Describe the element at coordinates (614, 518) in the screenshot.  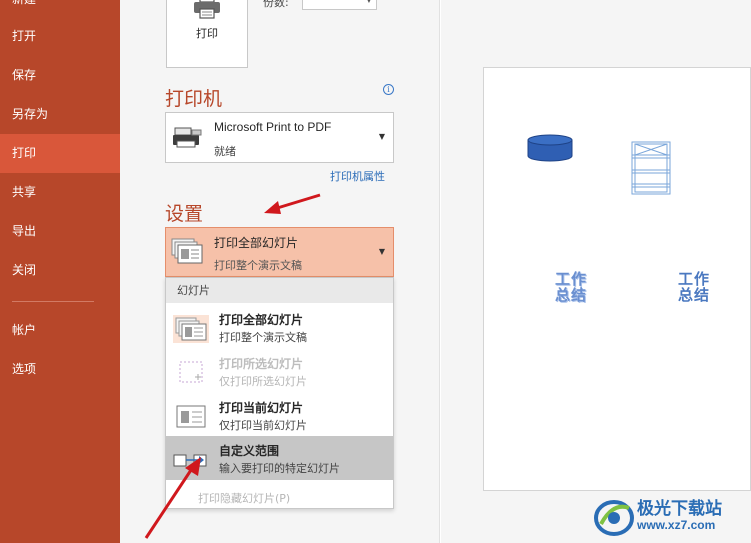
I see `aurora-logo-icon` at that location.